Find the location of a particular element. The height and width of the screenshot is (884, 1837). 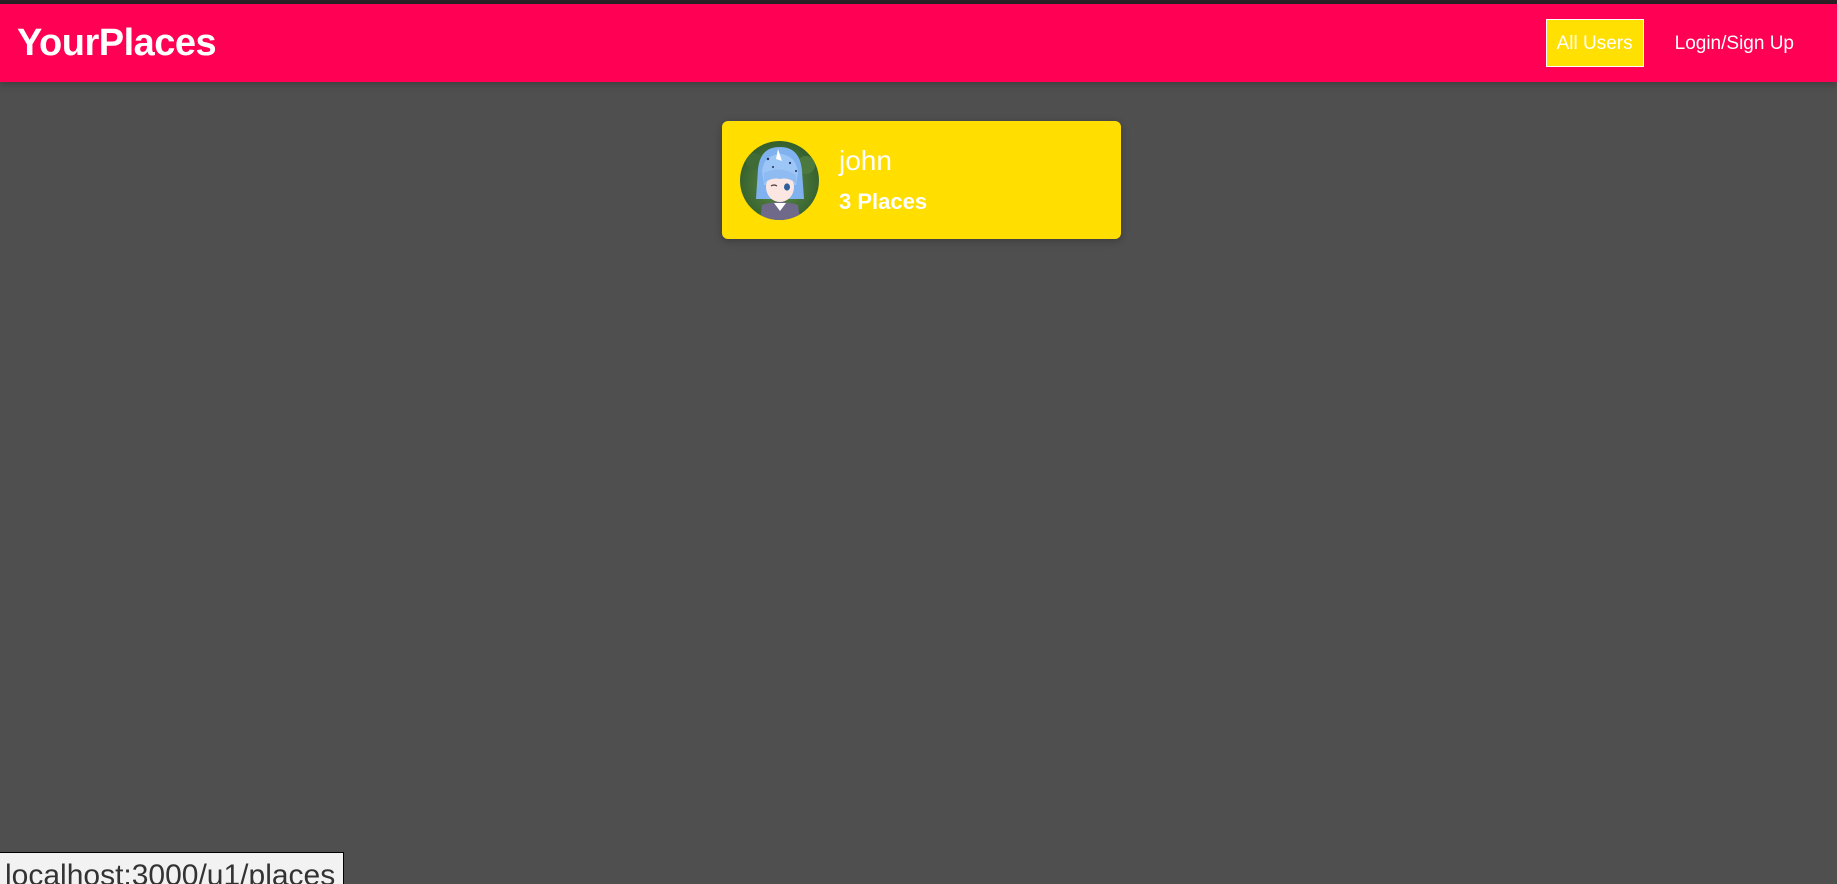

user-place-count: 3 Places is located at coordinates (883, 201).